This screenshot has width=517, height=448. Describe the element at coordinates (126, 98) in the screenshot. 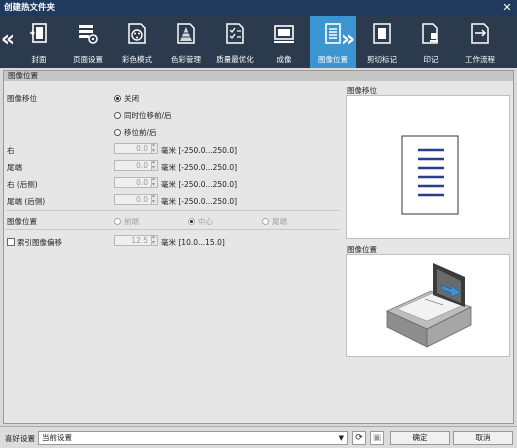

I see `image-shift-option-off: 关闭` at that location.